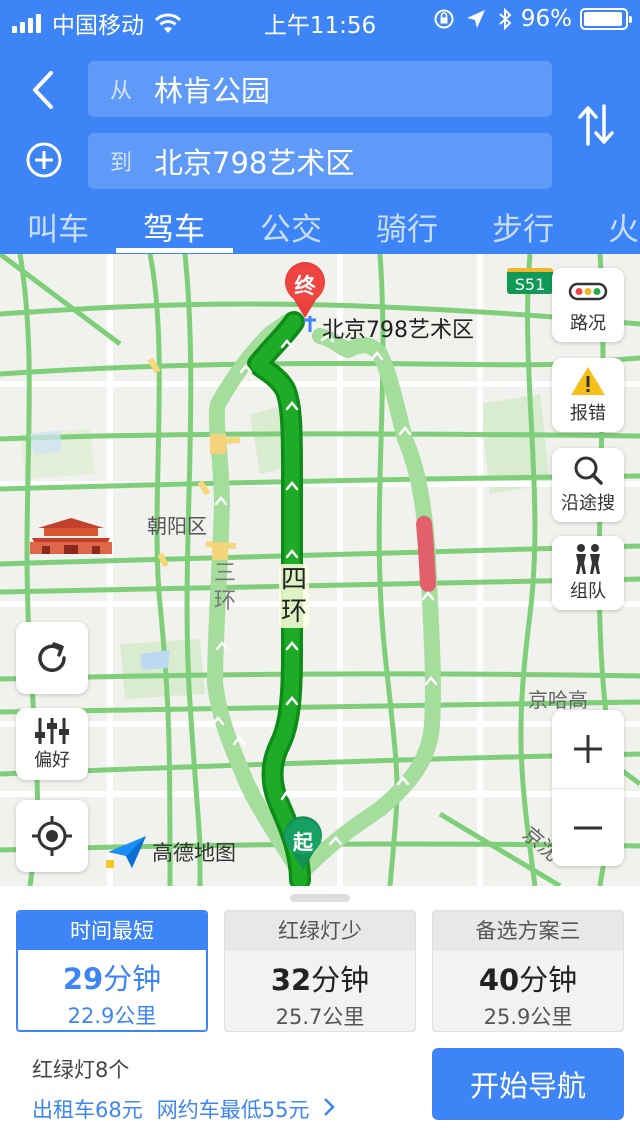 The image size is (640, 1136). I want to click on route-2-time: 32分钟, so click(320, 980).